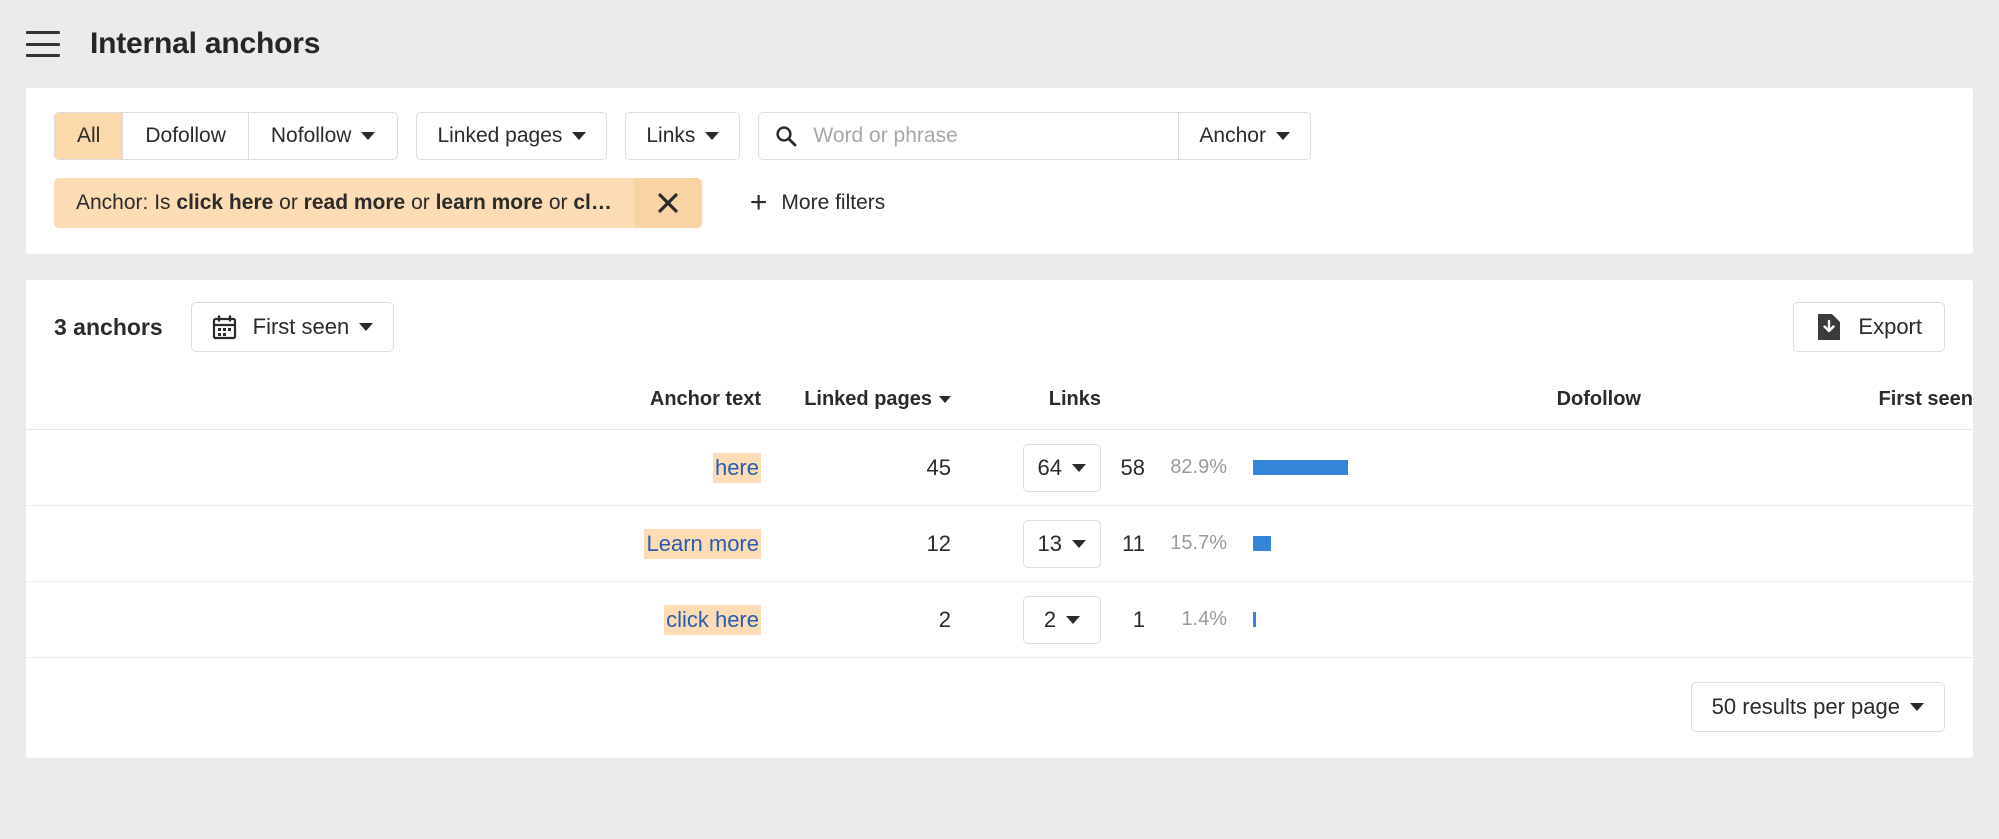 Image resolution: width=1999 pixels, height=839 pixels. I want to click on cell-anchor-text: Learn more, so click(393, 543).